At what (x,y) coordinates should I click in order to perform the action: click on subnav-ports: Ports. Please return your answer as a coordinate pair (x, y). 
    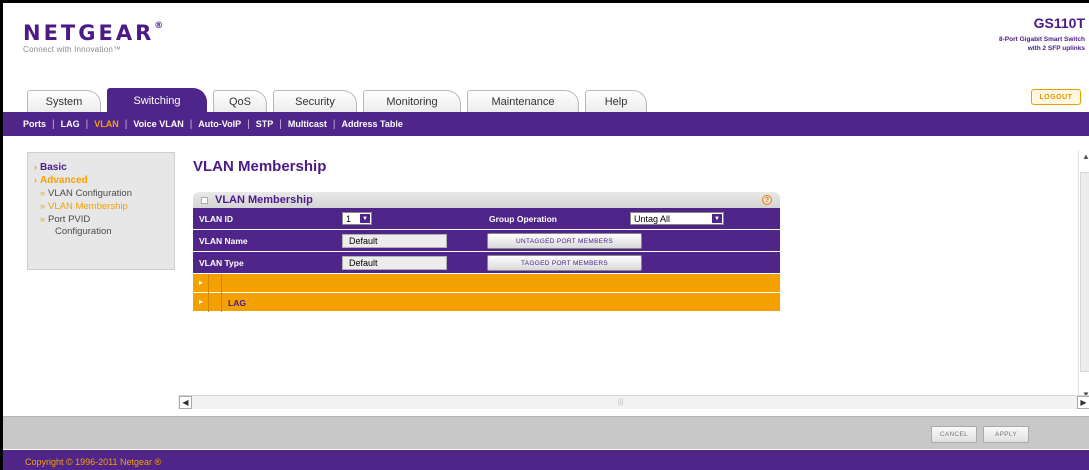
    Looking at the image, I should click on (34, 124).